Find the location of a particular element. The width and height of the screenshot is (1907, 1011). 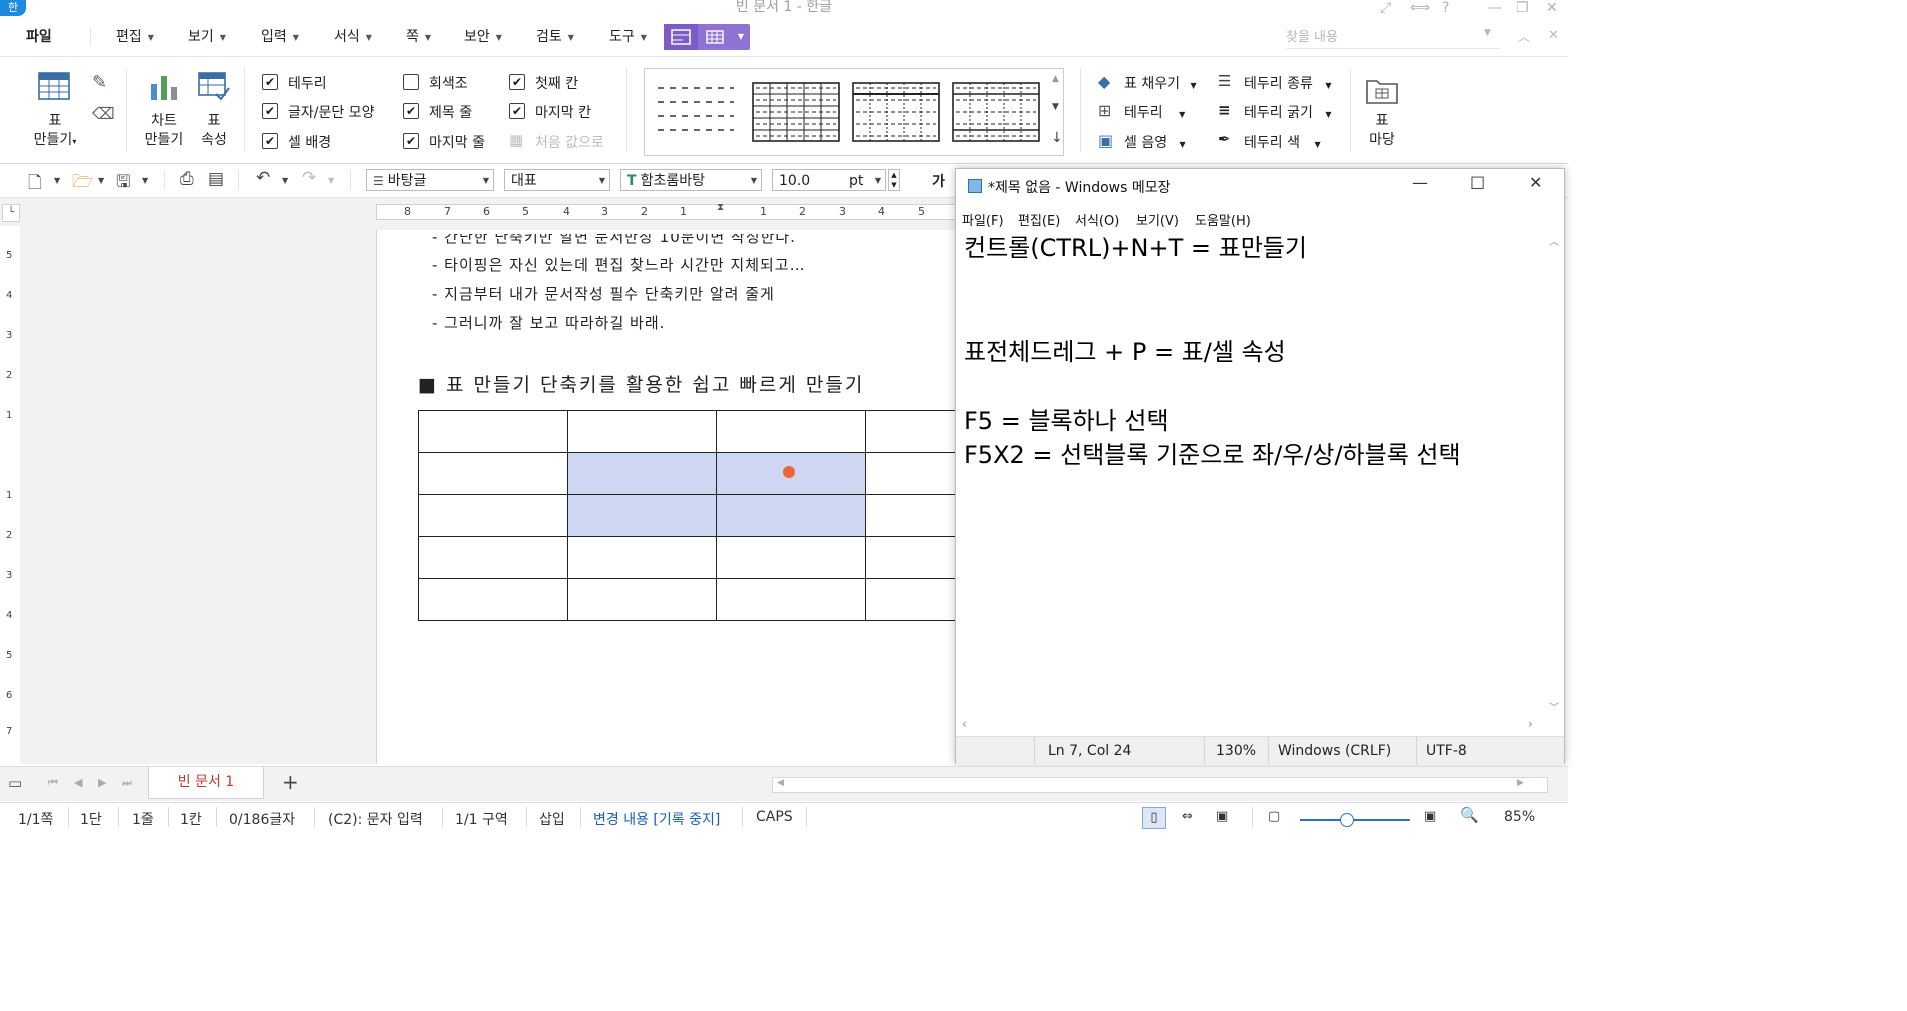

tab-document-1: 빈 문서 1 is located at coordinates (206, 783).